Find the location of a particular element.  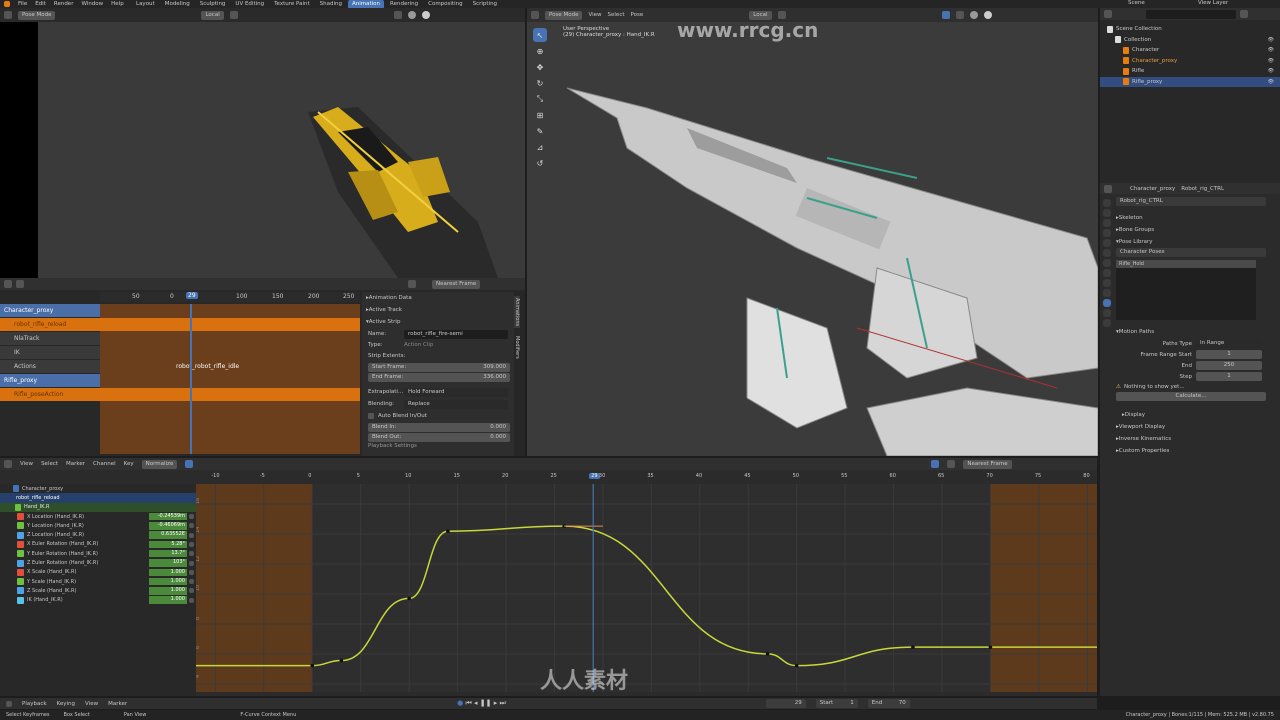

menu-render: Render is located at coordinates (64, 4).